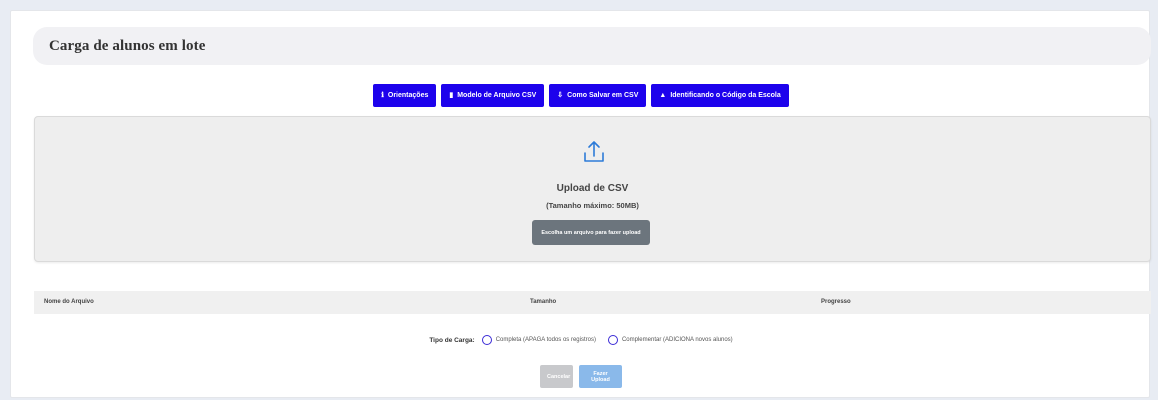  I want to click on codigo-escola-button: ▲ Identificando o Código da Escola, so click(720, 95).